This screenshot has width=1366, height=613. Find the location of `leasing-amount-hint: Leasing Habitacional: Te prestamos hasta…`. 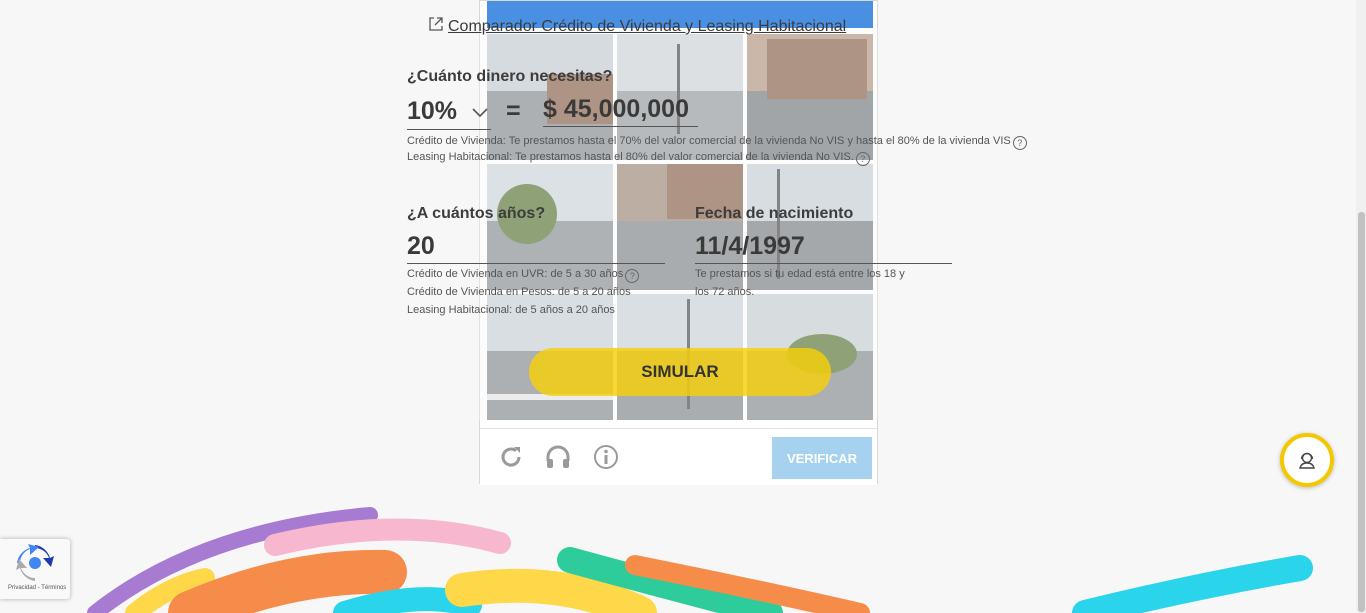

leasing-amount-hint: Leasing Habitacional: Te prestamos hasta… is located at coordinates (638, 157).